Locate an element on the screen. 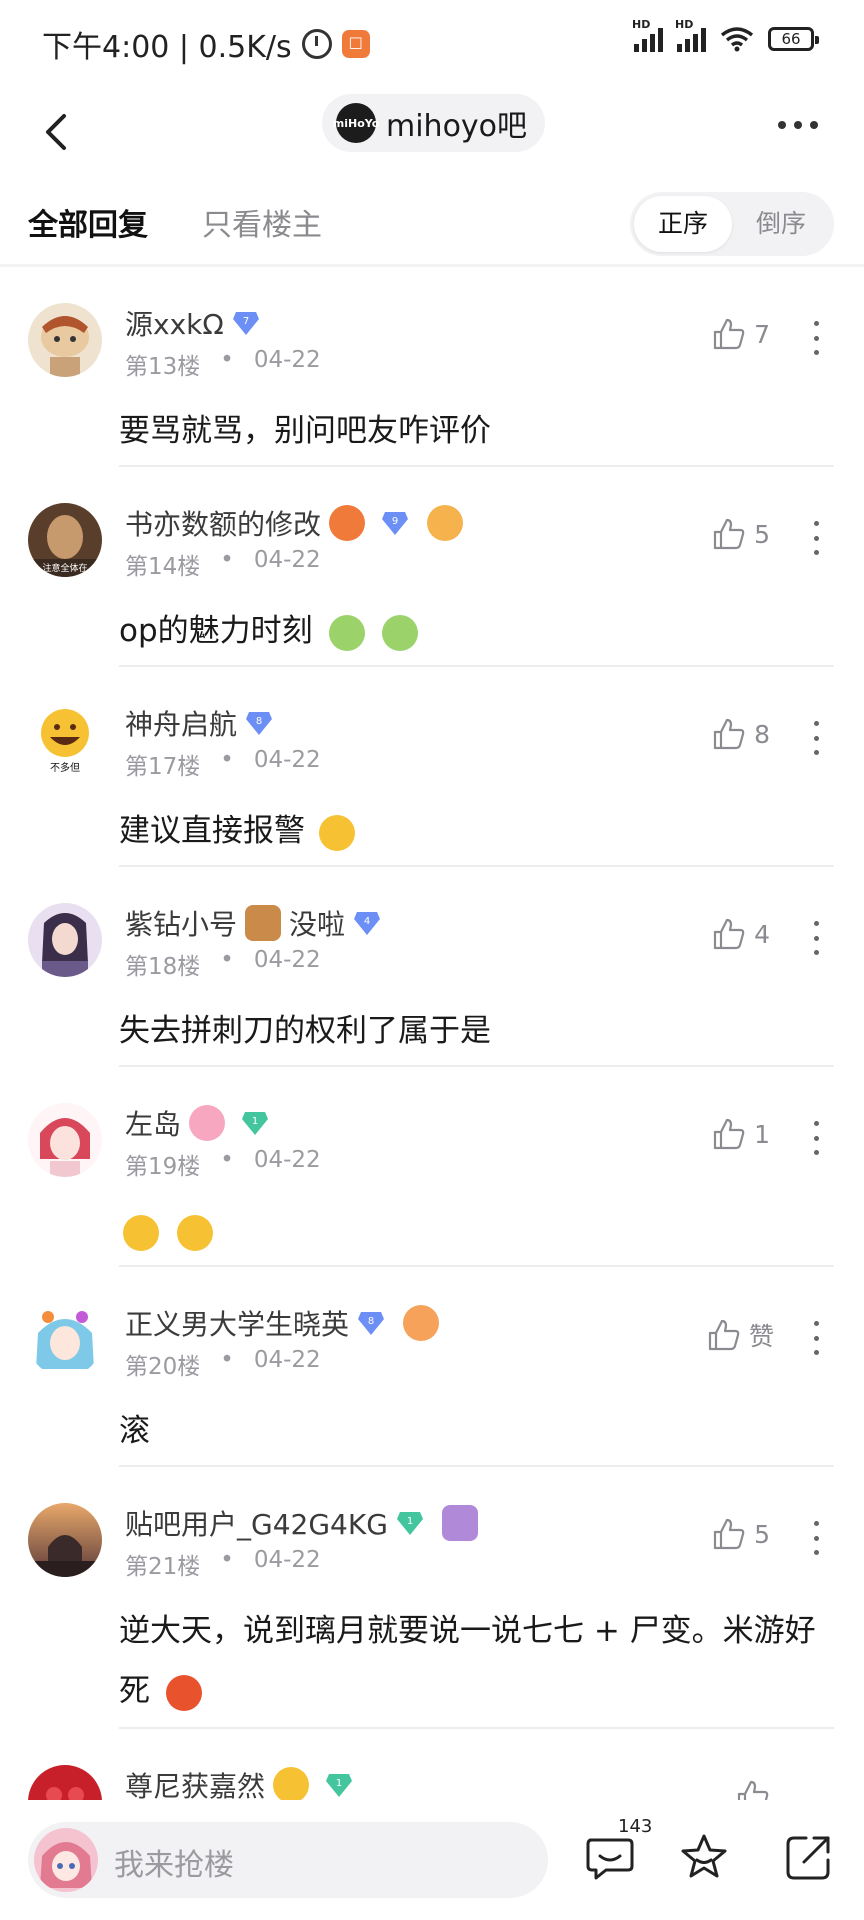 The width and height of the screenshot is (864, 1920). username: 贴吧用户_G42G4KG is located at coordinates (256, 1523).